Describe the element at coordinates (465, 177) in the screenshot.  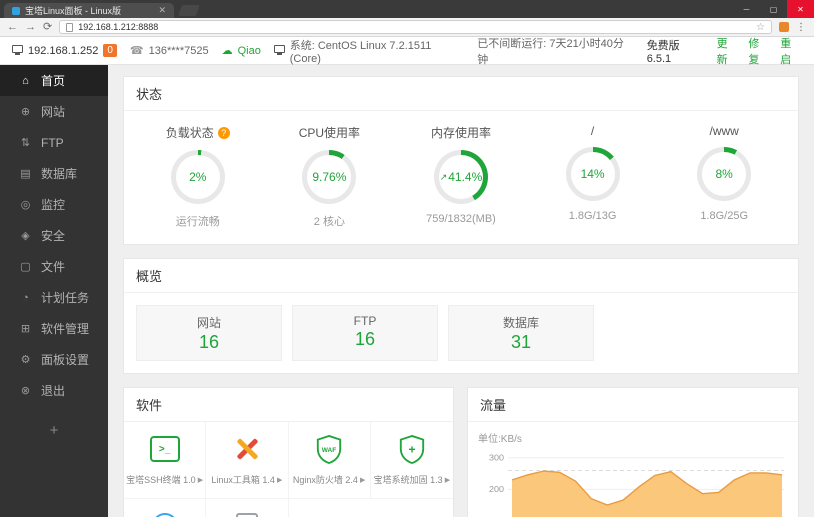
I see `gauge-value: 41.4%` at that location.